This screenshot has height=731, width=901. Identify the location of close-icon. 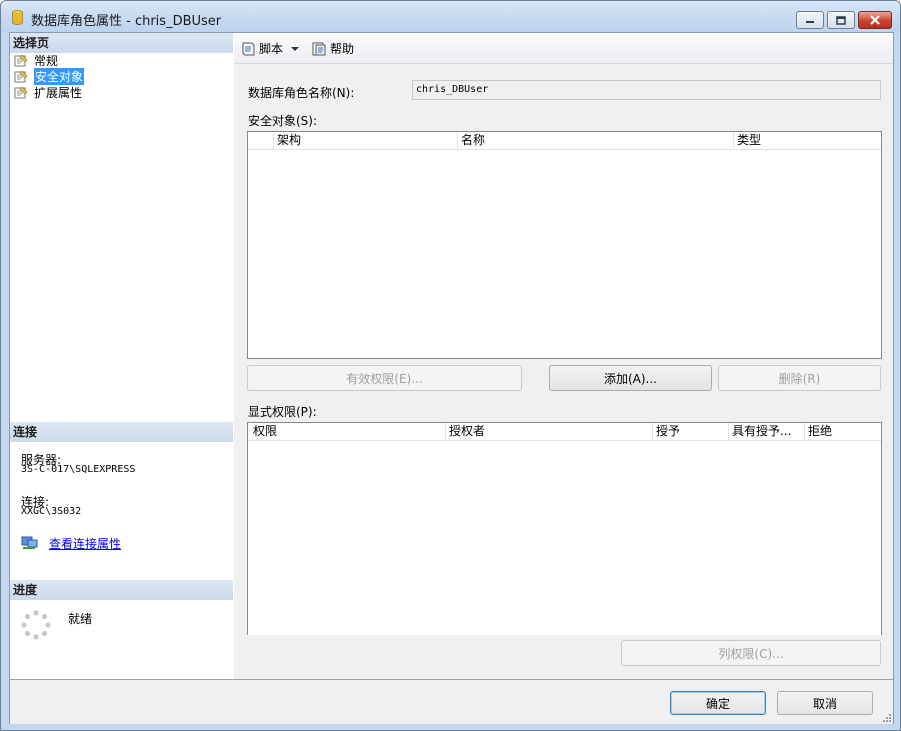
(875, 20).